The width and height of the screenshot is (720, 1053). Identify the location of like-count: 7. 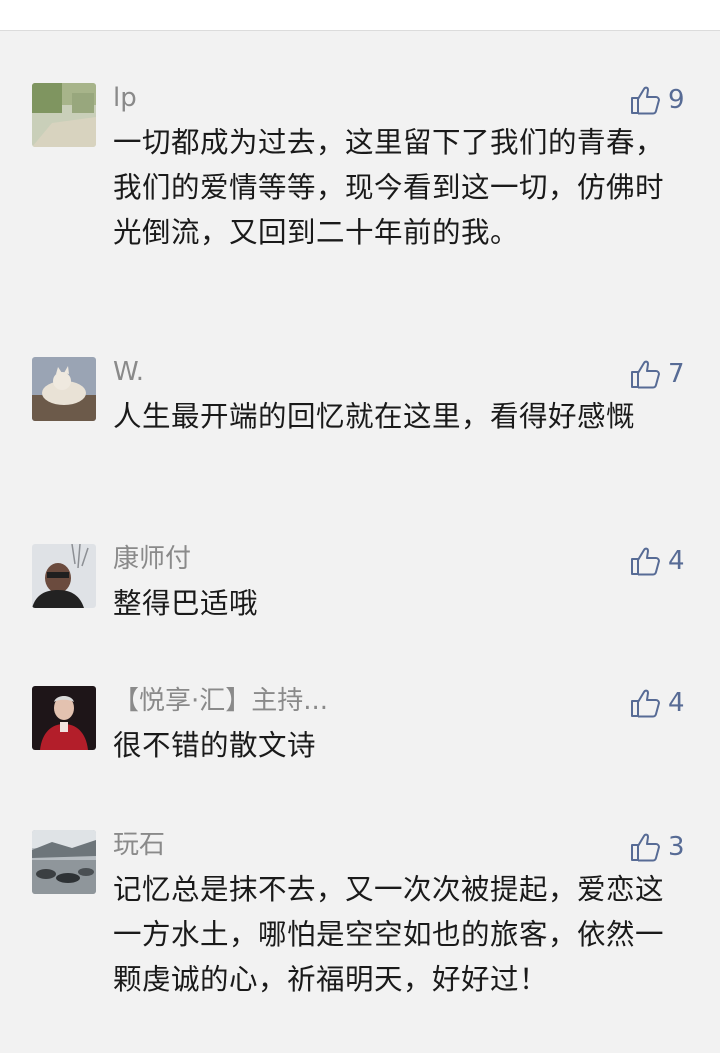
(676, 374).